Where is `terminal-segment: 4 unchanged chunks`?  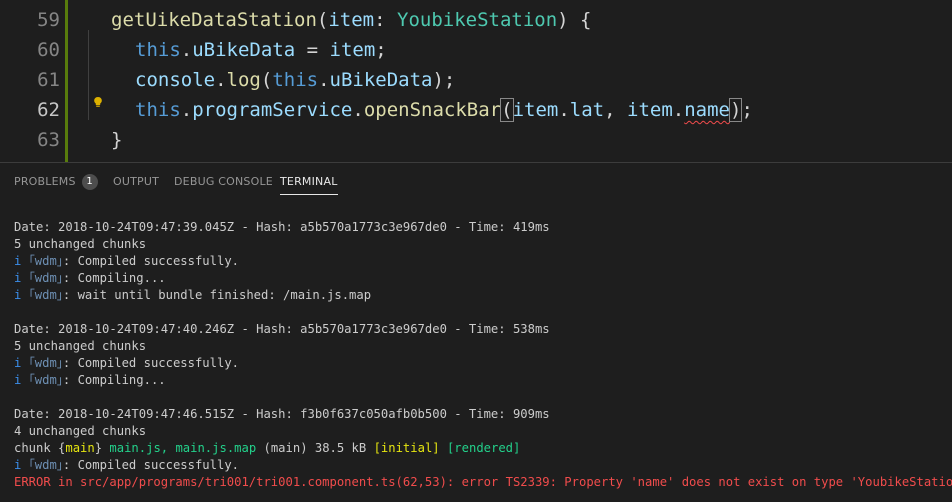
terminal-segment: 4 unchanged chunks is located at coordinates (80, 431).